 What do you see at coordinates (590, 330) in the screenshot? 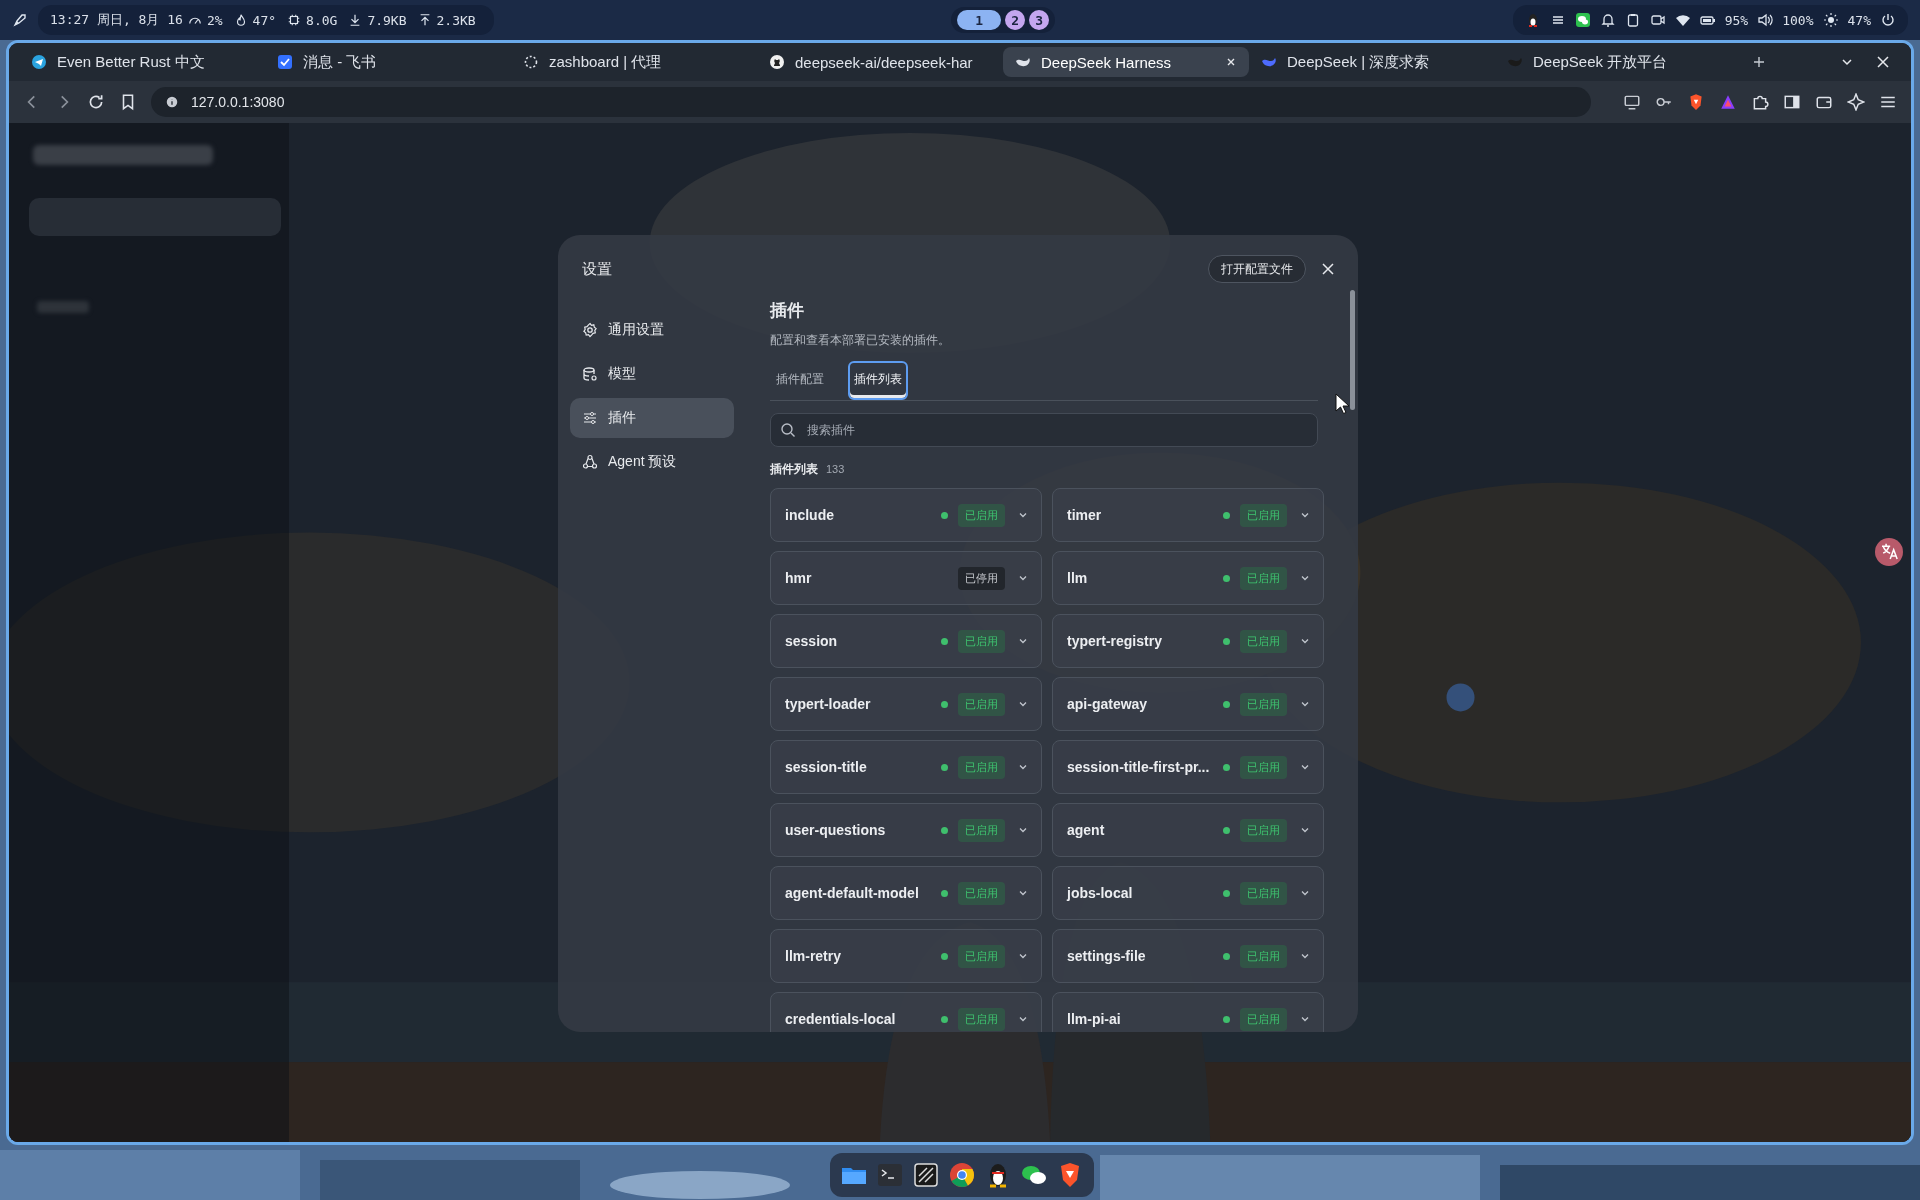
I see `gear-icon` at bounding box center [590, 330].